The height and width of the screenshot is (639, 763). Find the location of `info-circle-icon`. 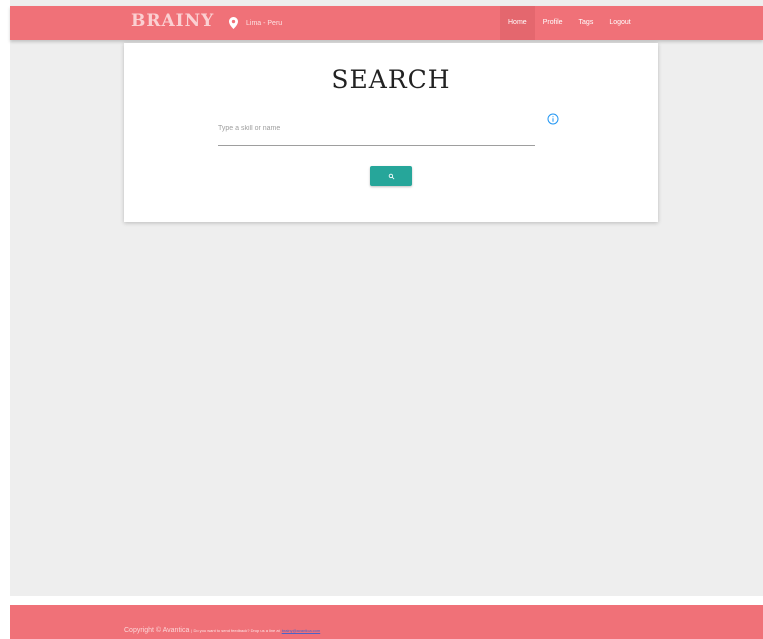

info-circle-icon is located at coordinates (553, 119).